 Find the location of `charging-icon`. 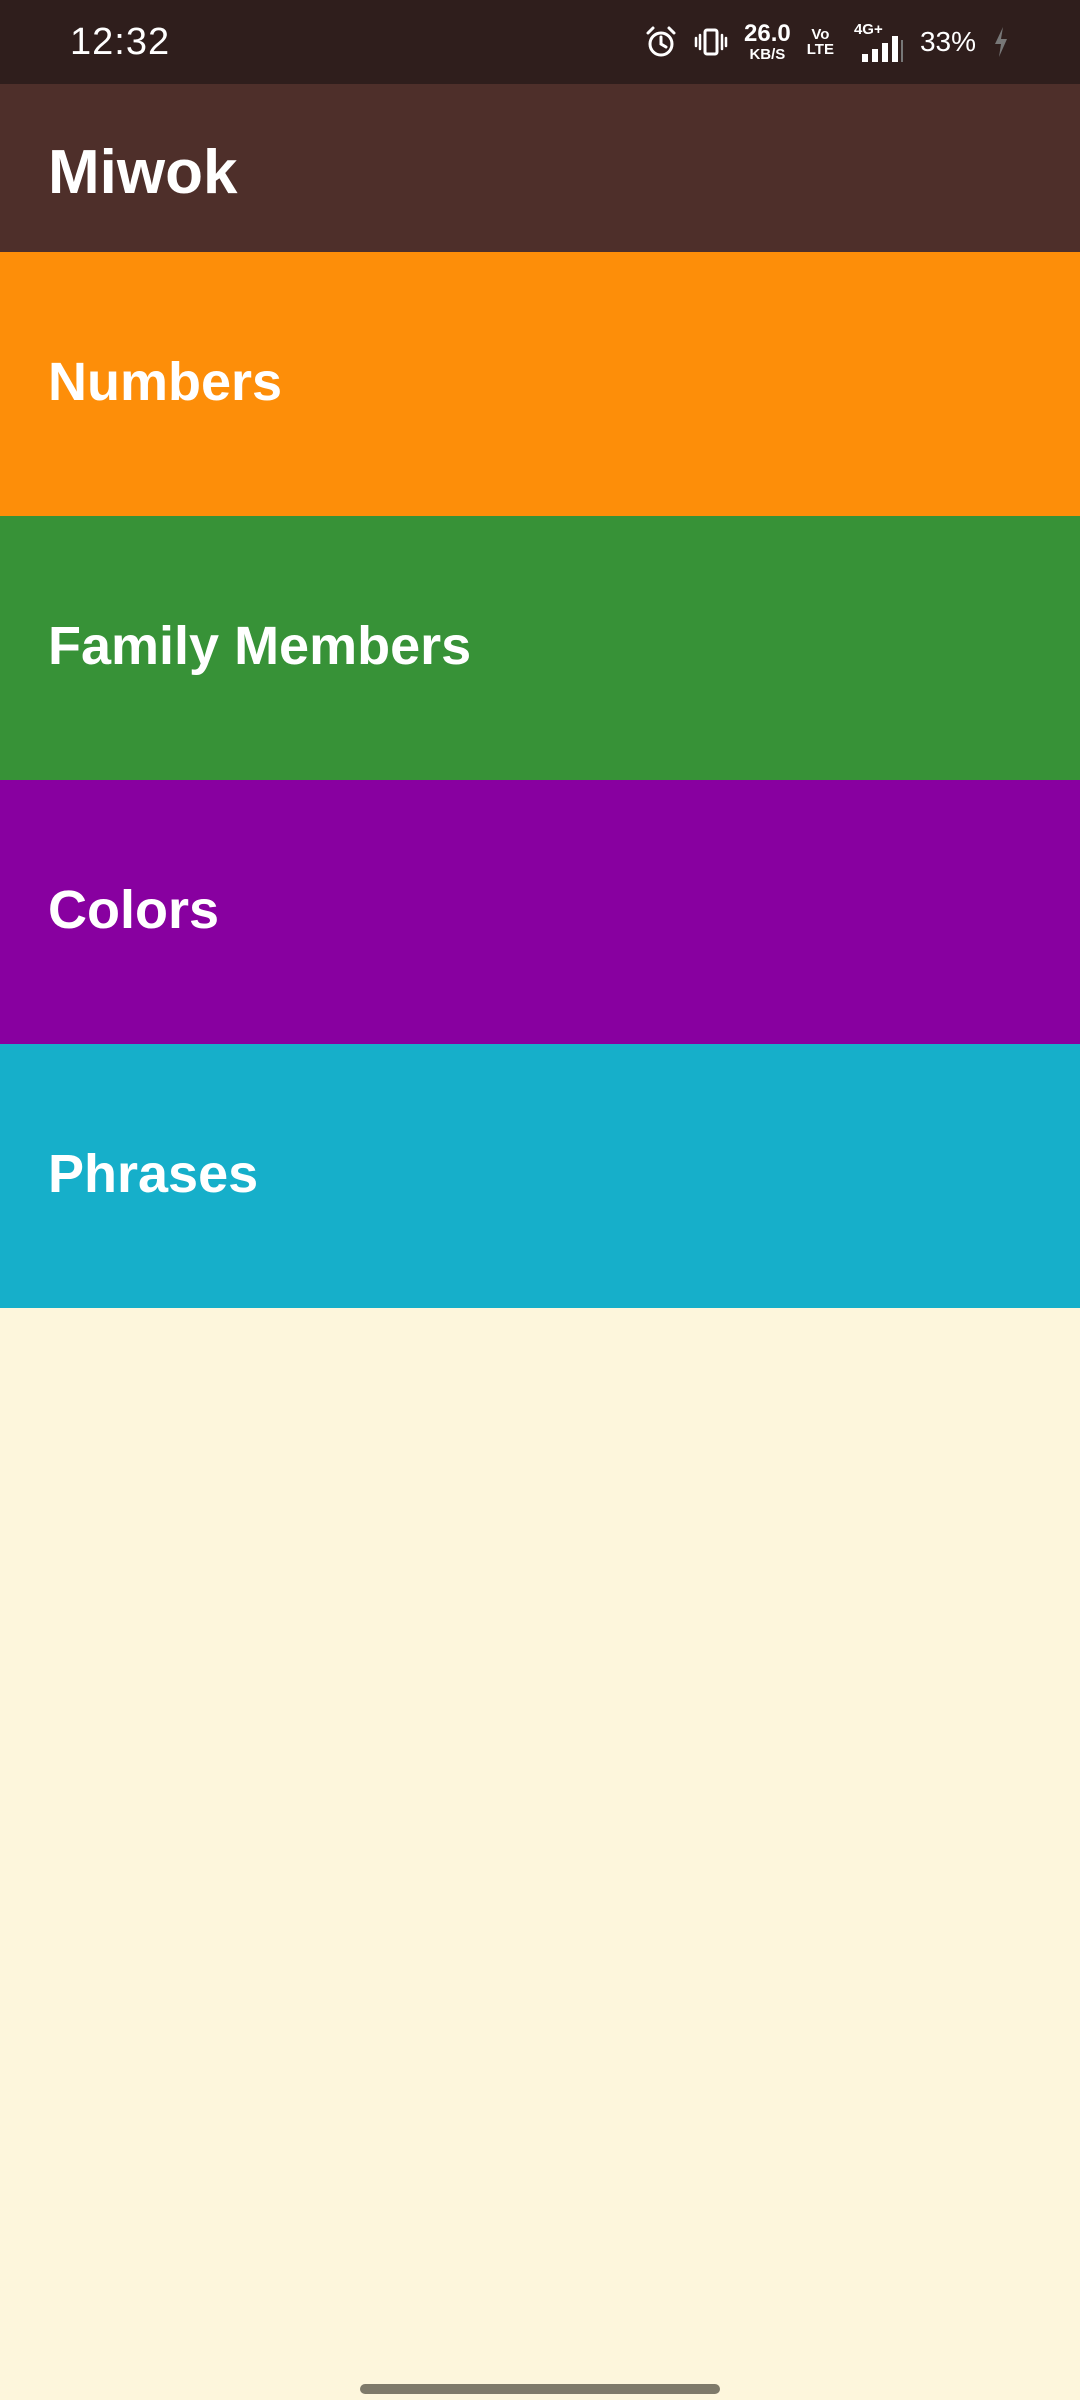

charging-icon is located at coordinates (1001, 42).